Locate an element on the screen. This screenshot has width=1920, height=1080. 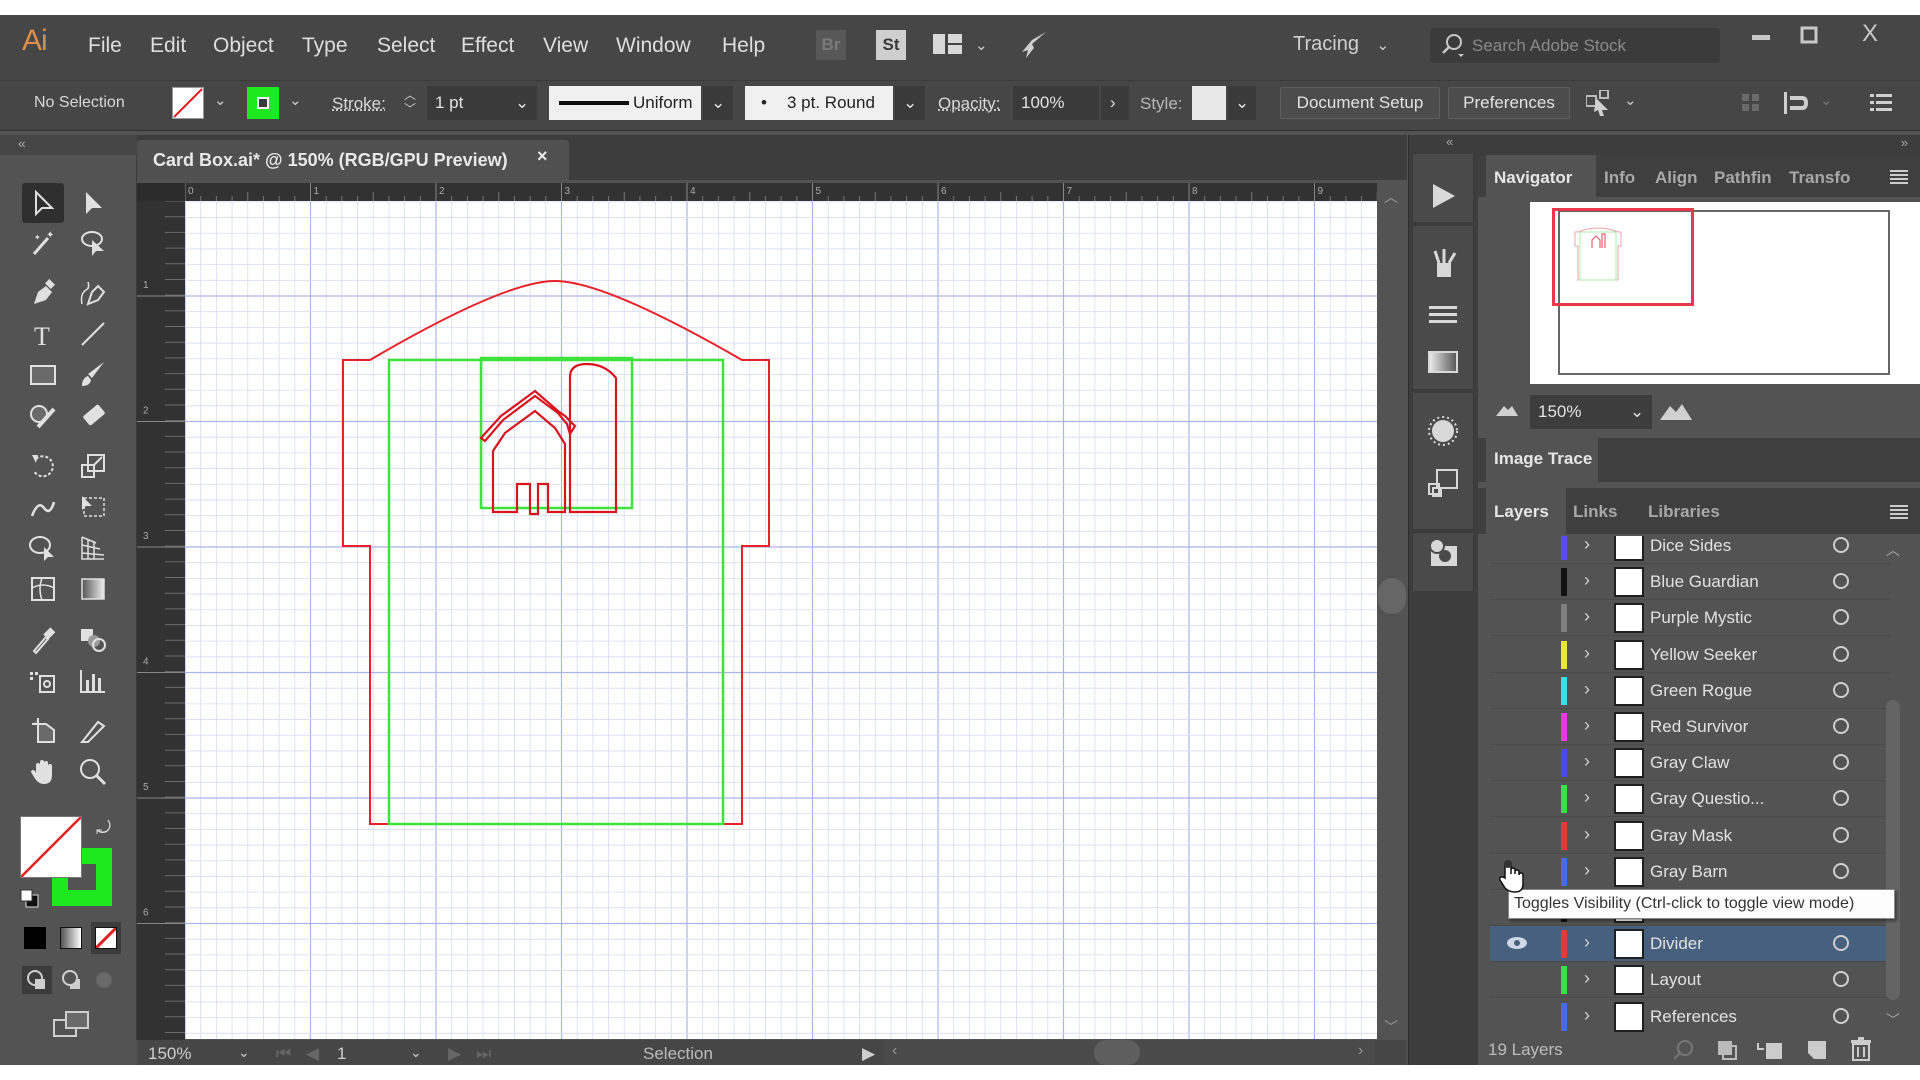
graphic-style-swatch is located at coordinates (1209, 103).